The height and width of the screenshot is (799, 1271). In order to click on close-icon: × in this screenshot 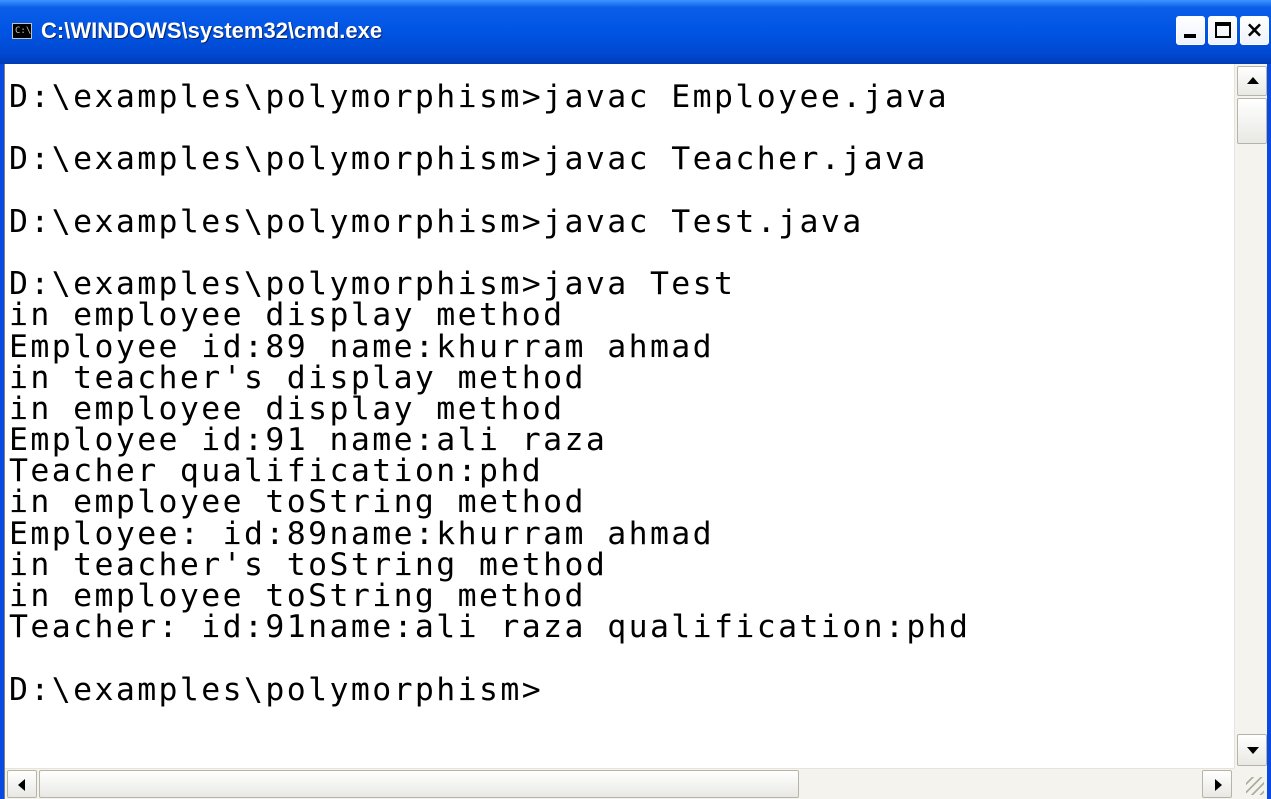, I will do `click(1254, 30)`.